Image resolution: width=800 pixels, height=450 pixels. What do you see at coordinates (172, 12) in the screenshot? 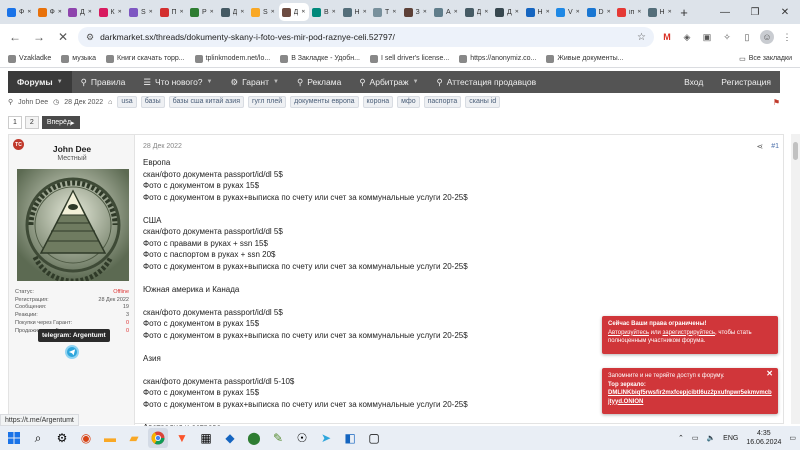
I see `browser-tab: П ✕` at bounding box center [172, 12].